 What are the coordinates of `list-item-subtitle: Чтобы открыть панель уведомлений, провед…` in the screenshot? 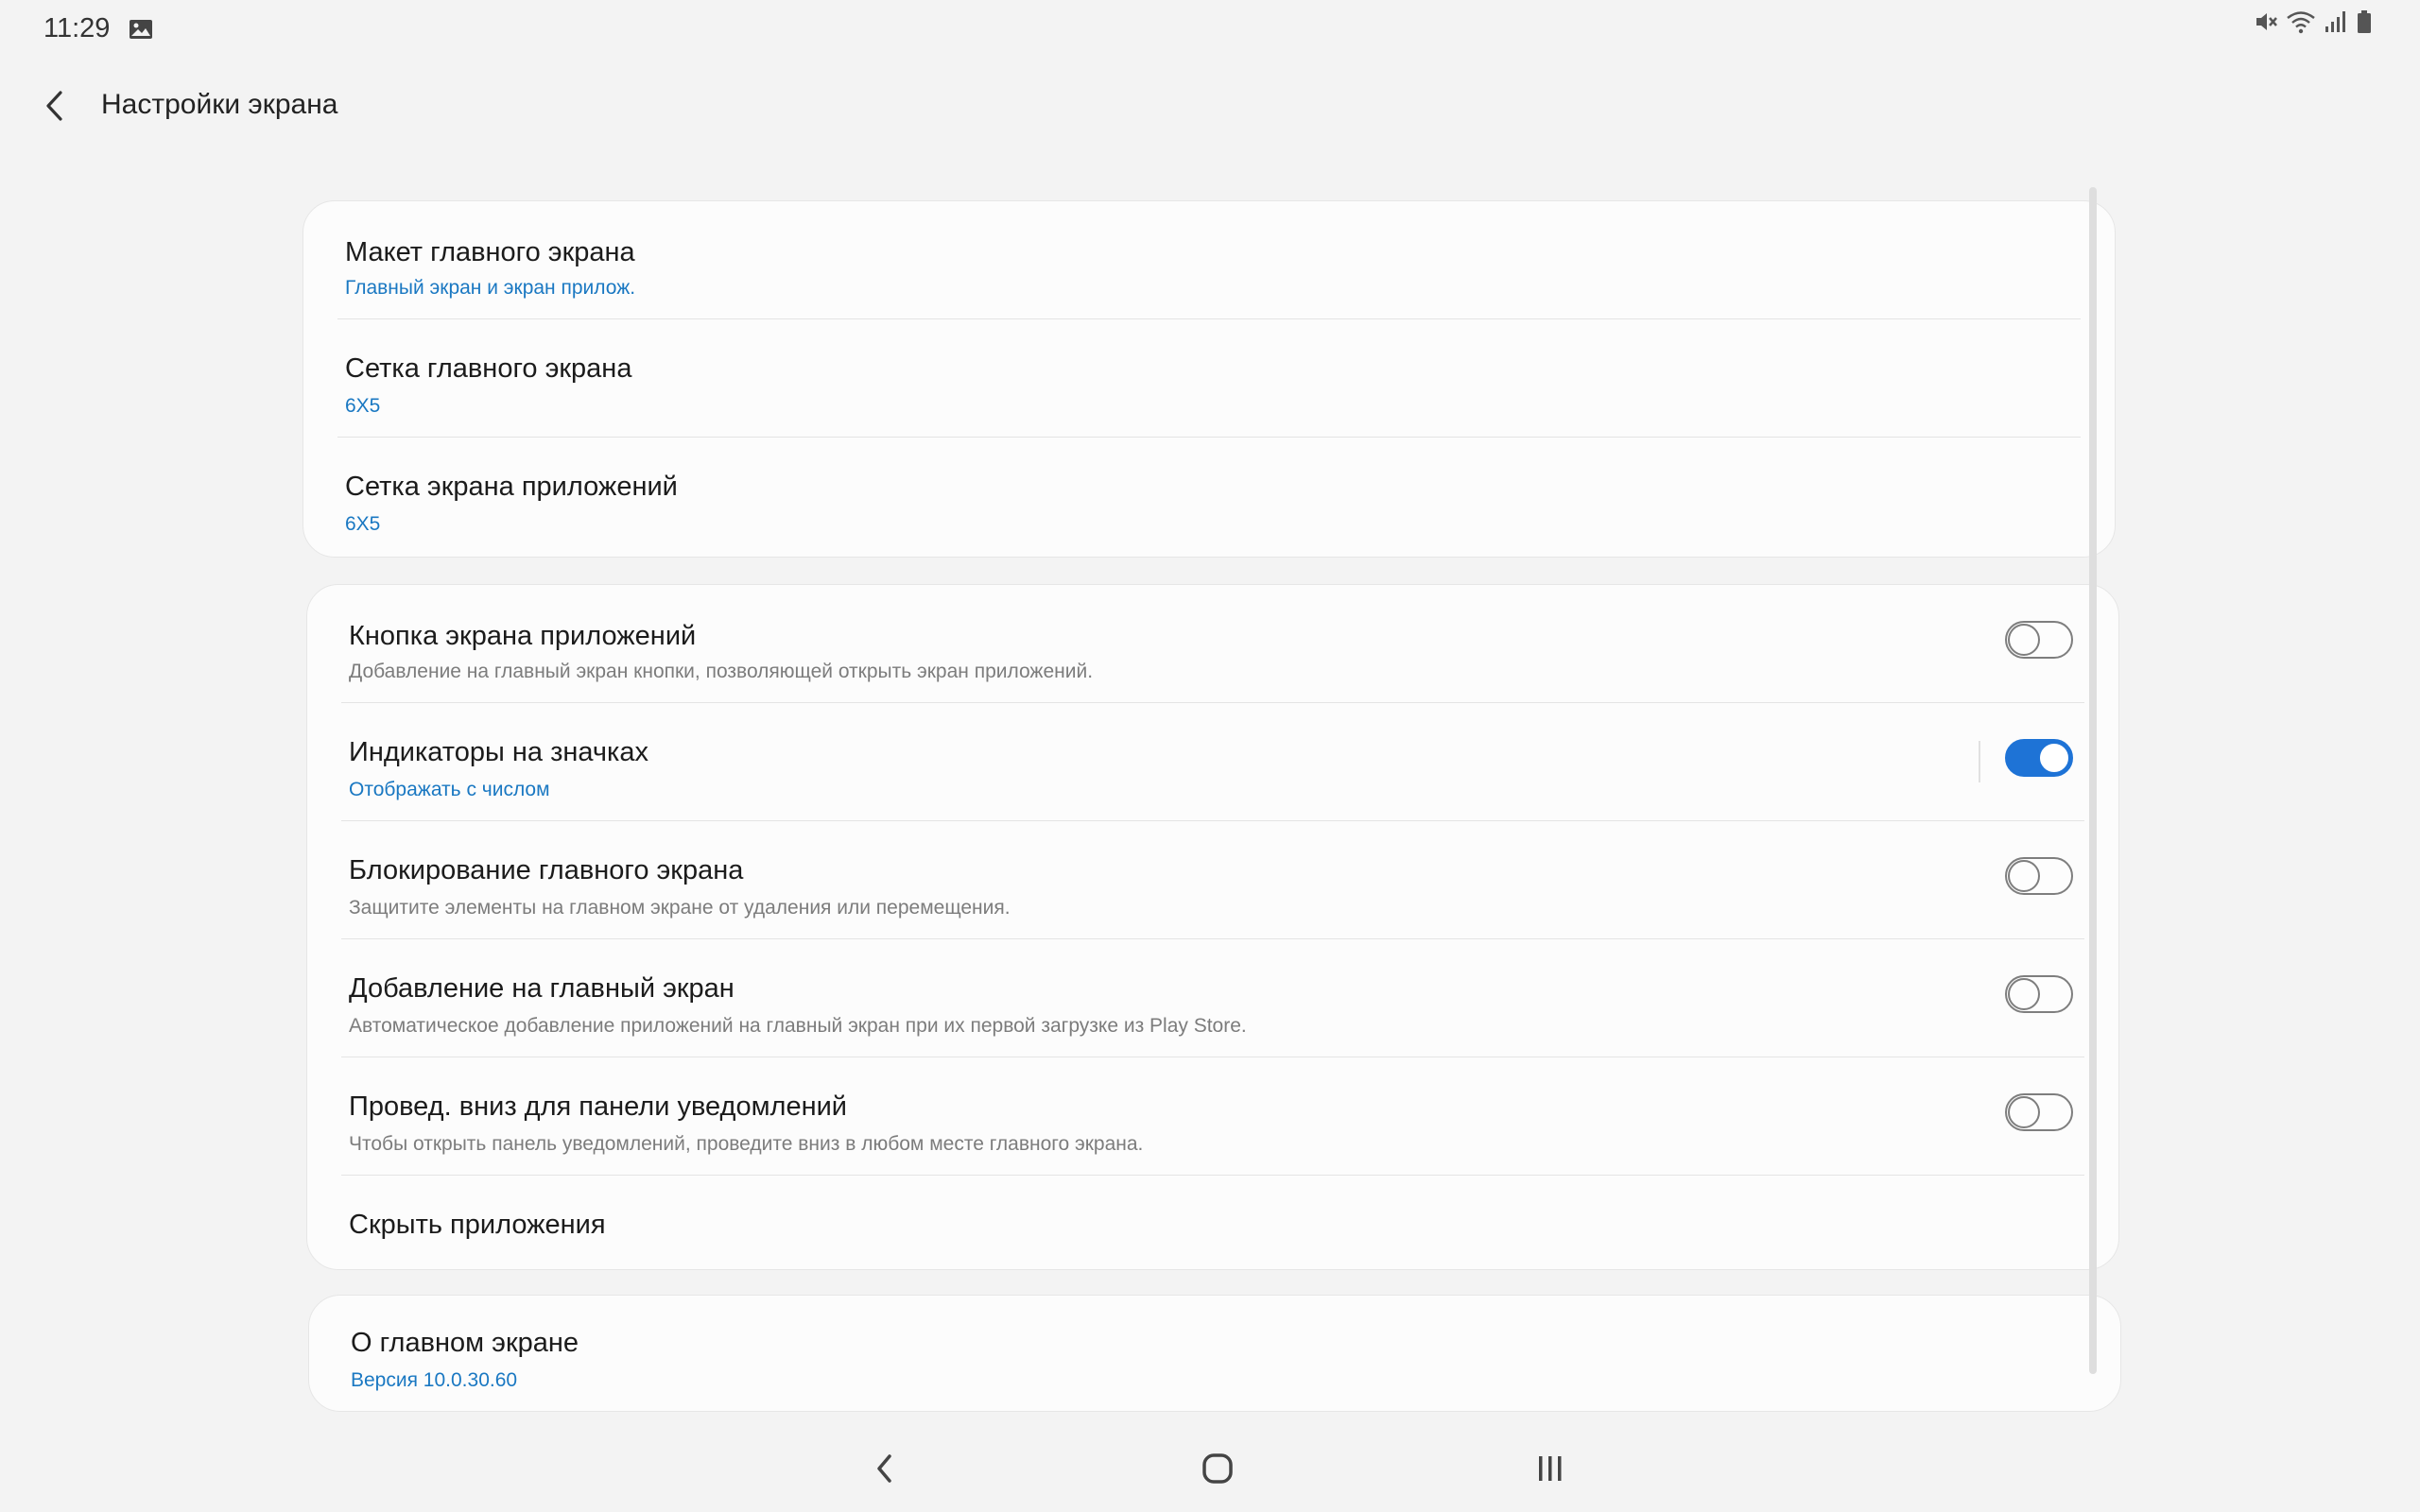 It's located at (746, 1144).